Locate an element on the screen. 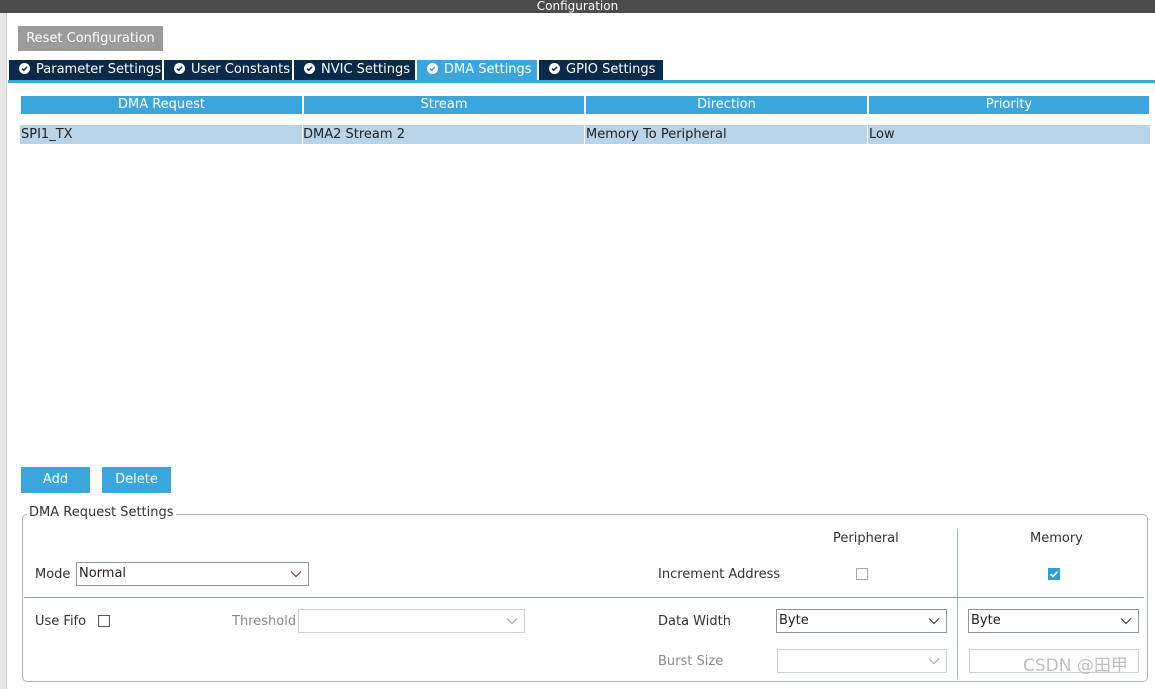 The width and height of the screenshot is (1155, 689). cell-priority: Low is located at coordinates (882, 134).